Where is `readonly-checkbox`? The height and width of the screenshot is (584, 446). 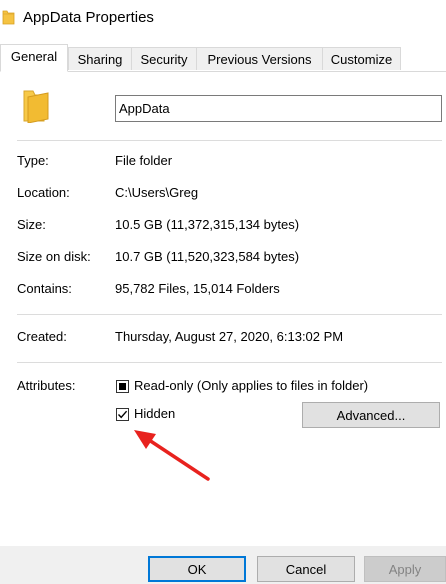
readonly-checkbox is located at coordinates (122, 386).